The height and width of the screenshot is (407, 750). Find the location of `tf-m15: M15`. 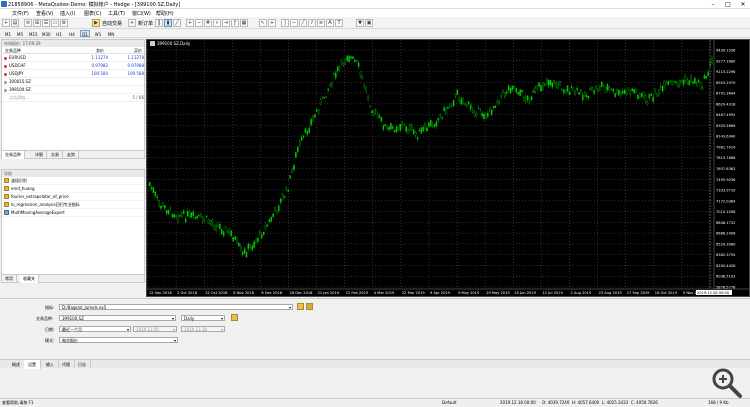

tf-m15: M15 is located at coordinates (33, 33).